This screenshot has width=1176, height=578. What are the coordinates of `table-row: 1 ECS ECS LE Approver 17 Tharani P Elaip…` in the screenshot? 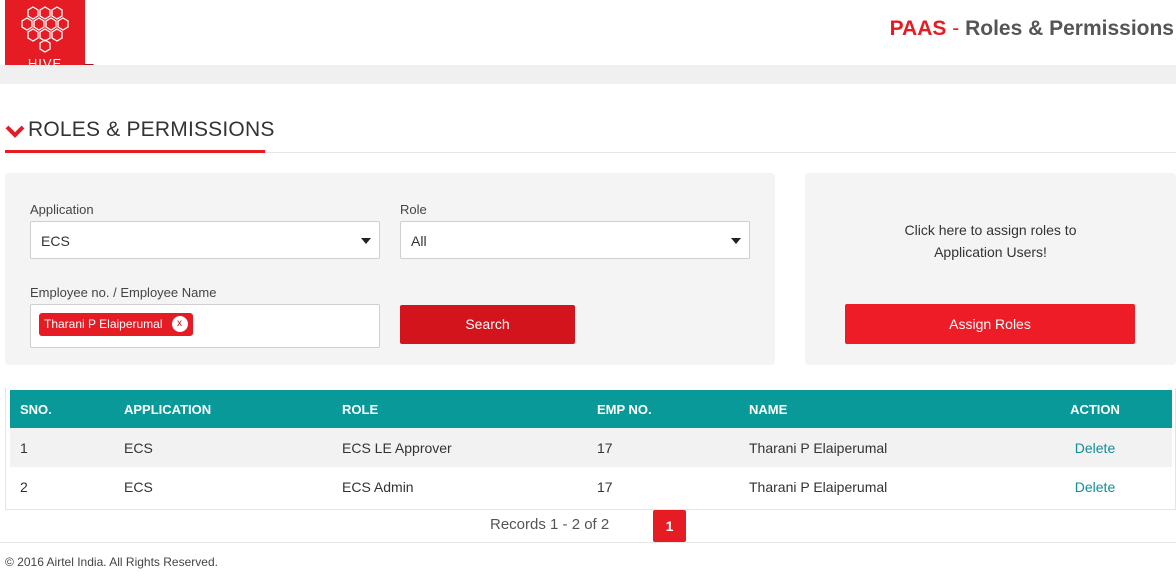 It's located at (591, 447).